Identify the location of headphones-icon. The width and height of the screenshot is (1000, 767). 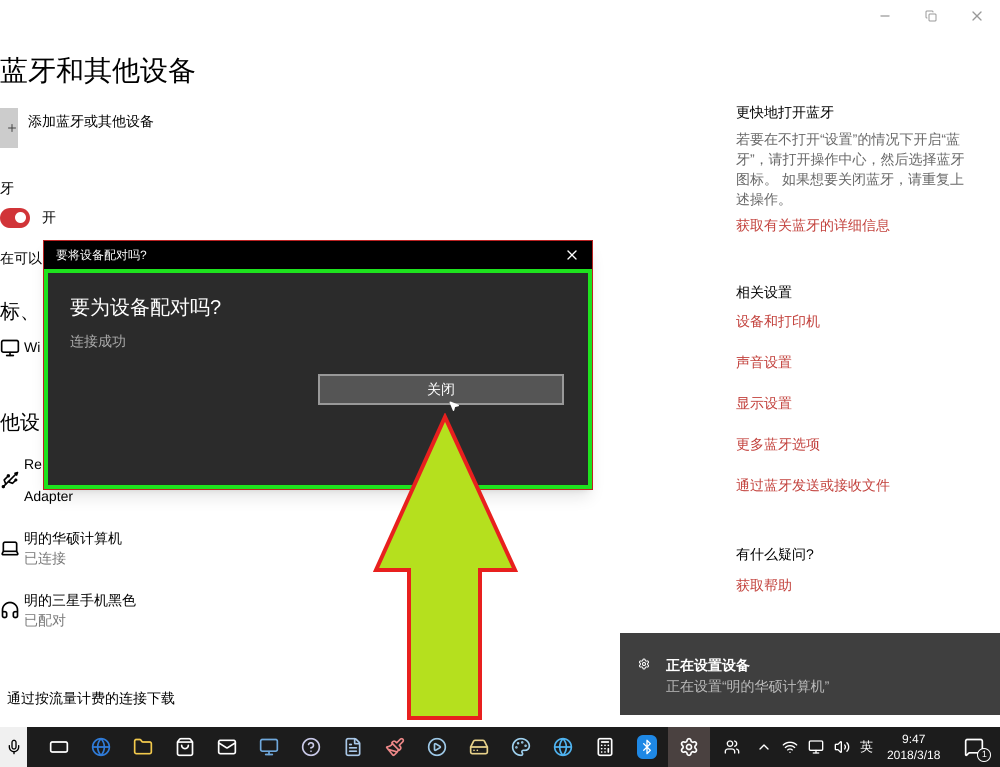
(10, 610).